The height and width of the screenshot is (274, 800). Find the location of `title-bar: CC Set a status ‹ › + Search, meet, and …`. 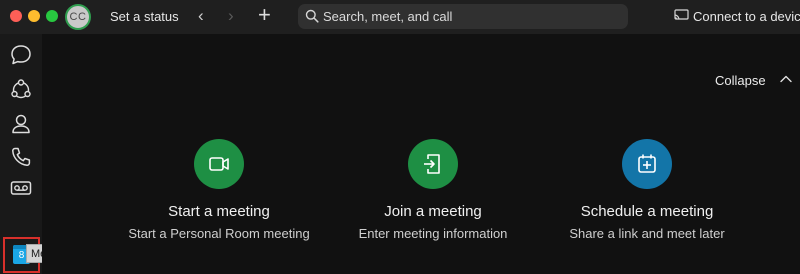

title-bar: CC Set a status ‹ › + Search, meet, and … is located at coordinates (400, 17).